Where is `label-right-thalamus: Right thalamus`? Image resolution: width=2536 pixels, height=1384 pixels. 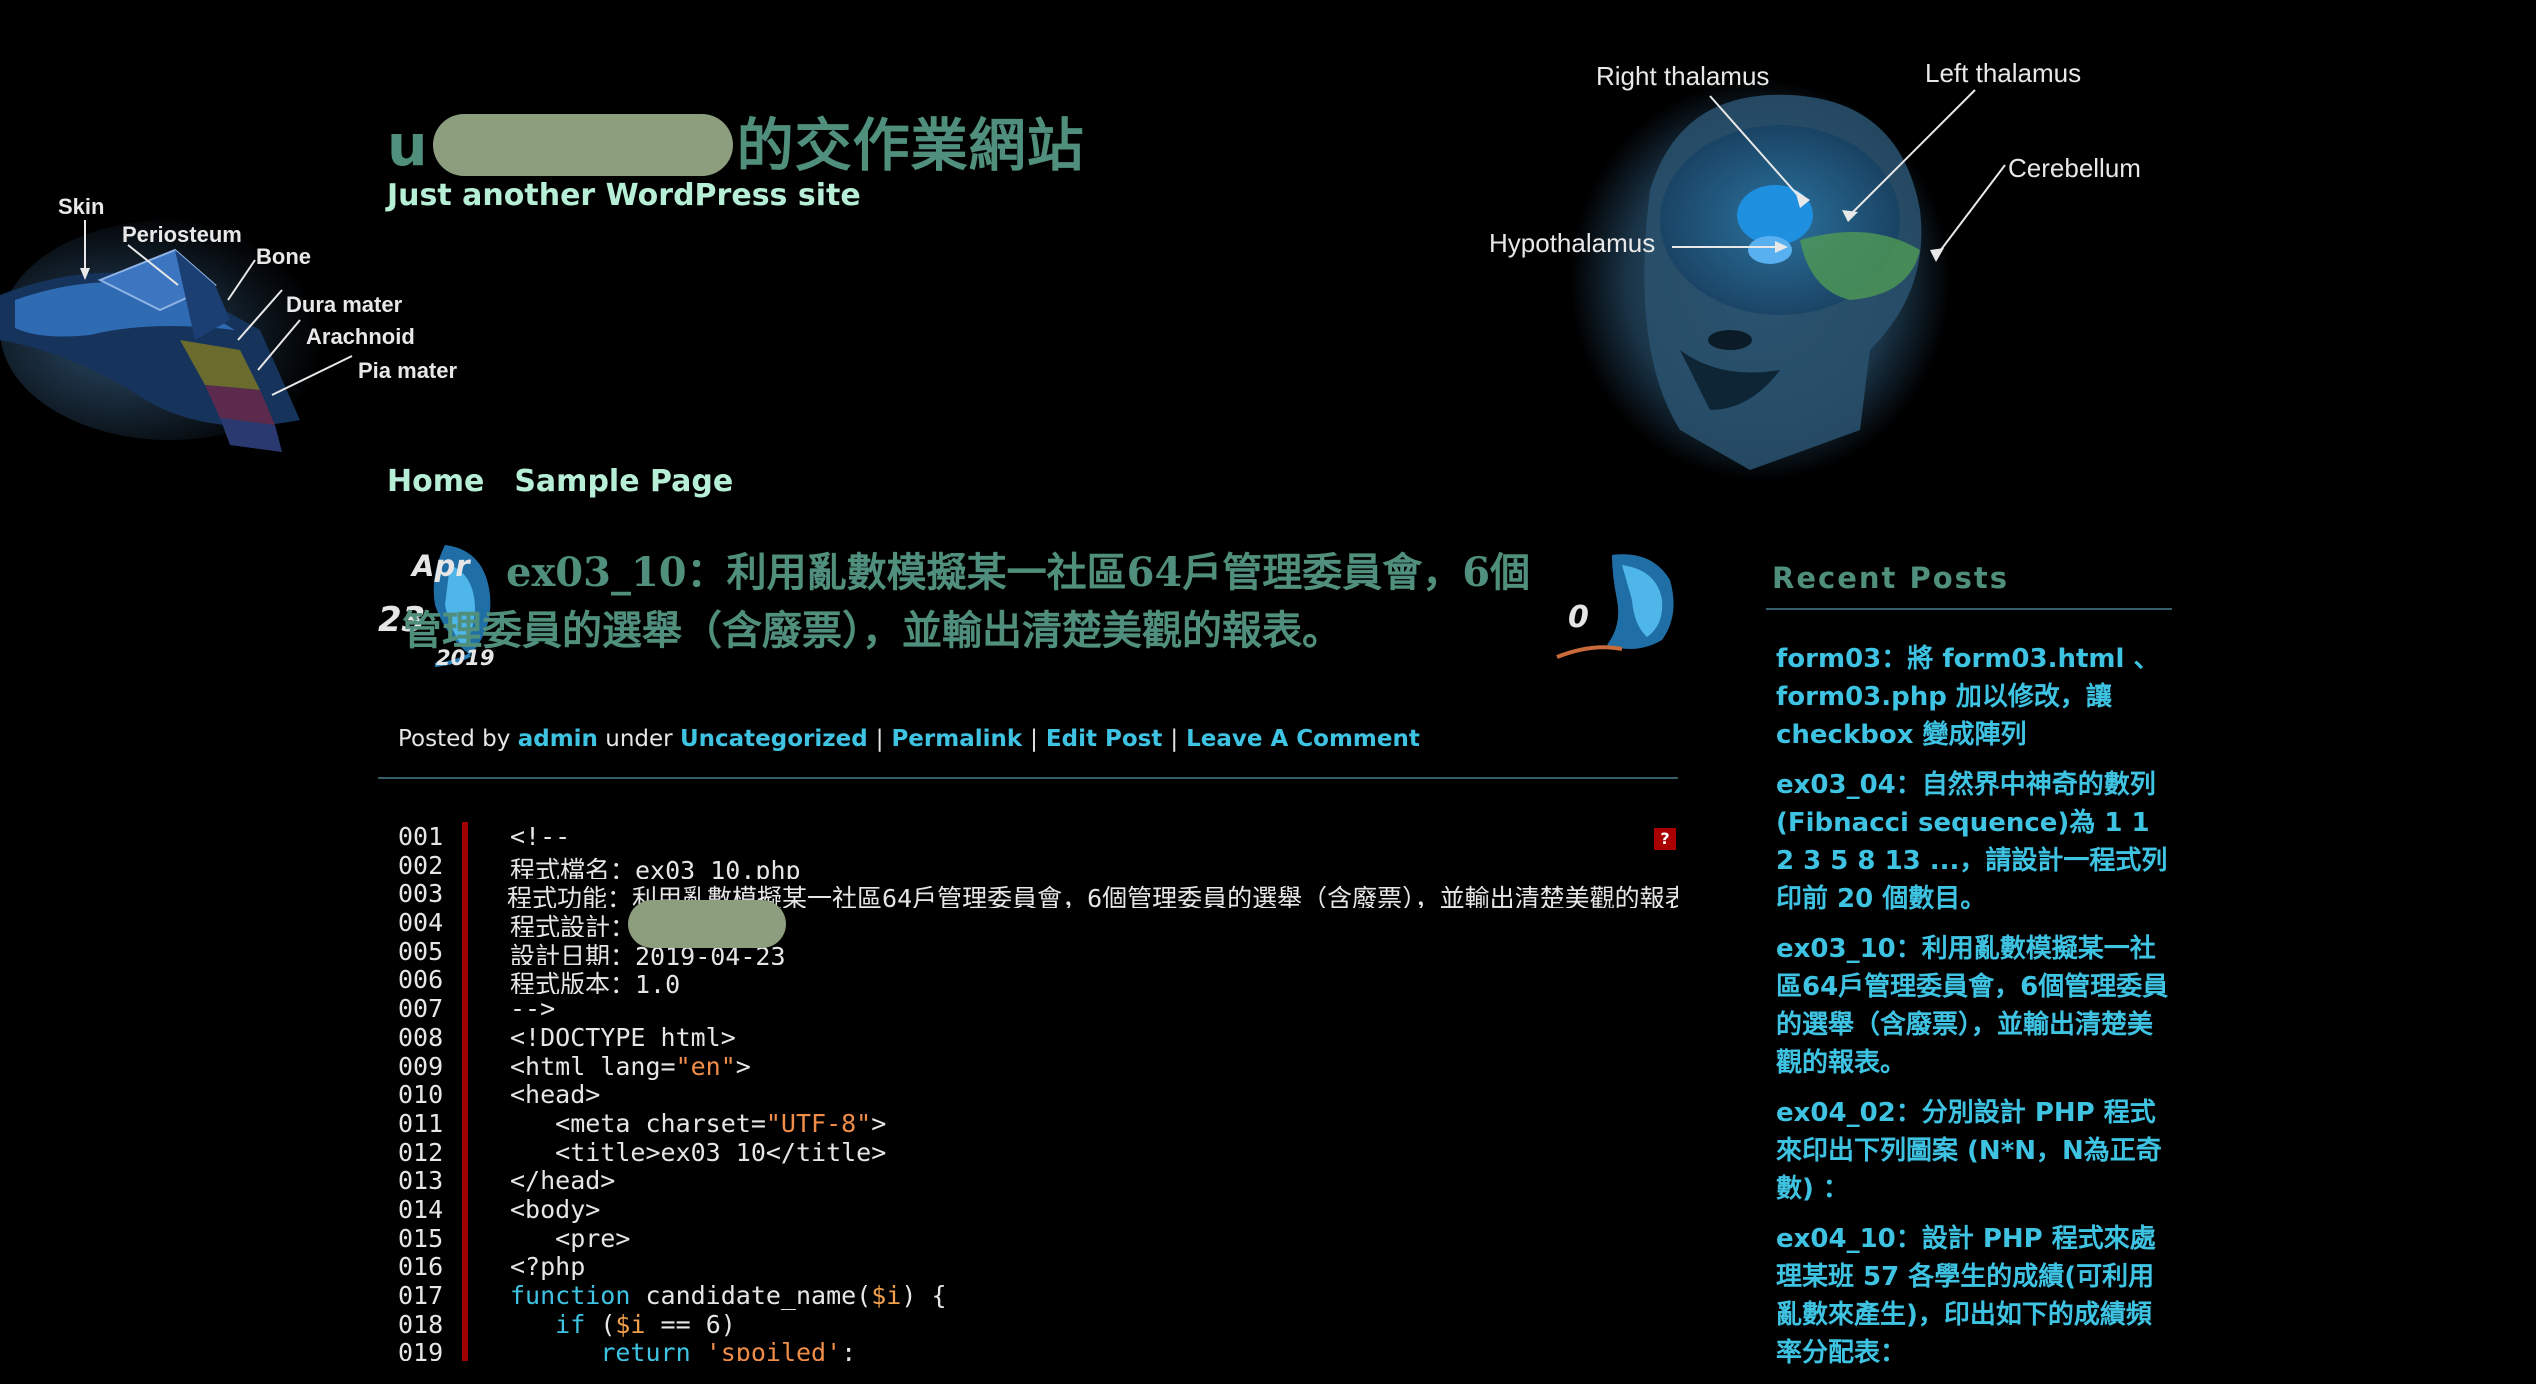
label-right-thalamus: Right thalamus is located at coordinates (1682, 76).